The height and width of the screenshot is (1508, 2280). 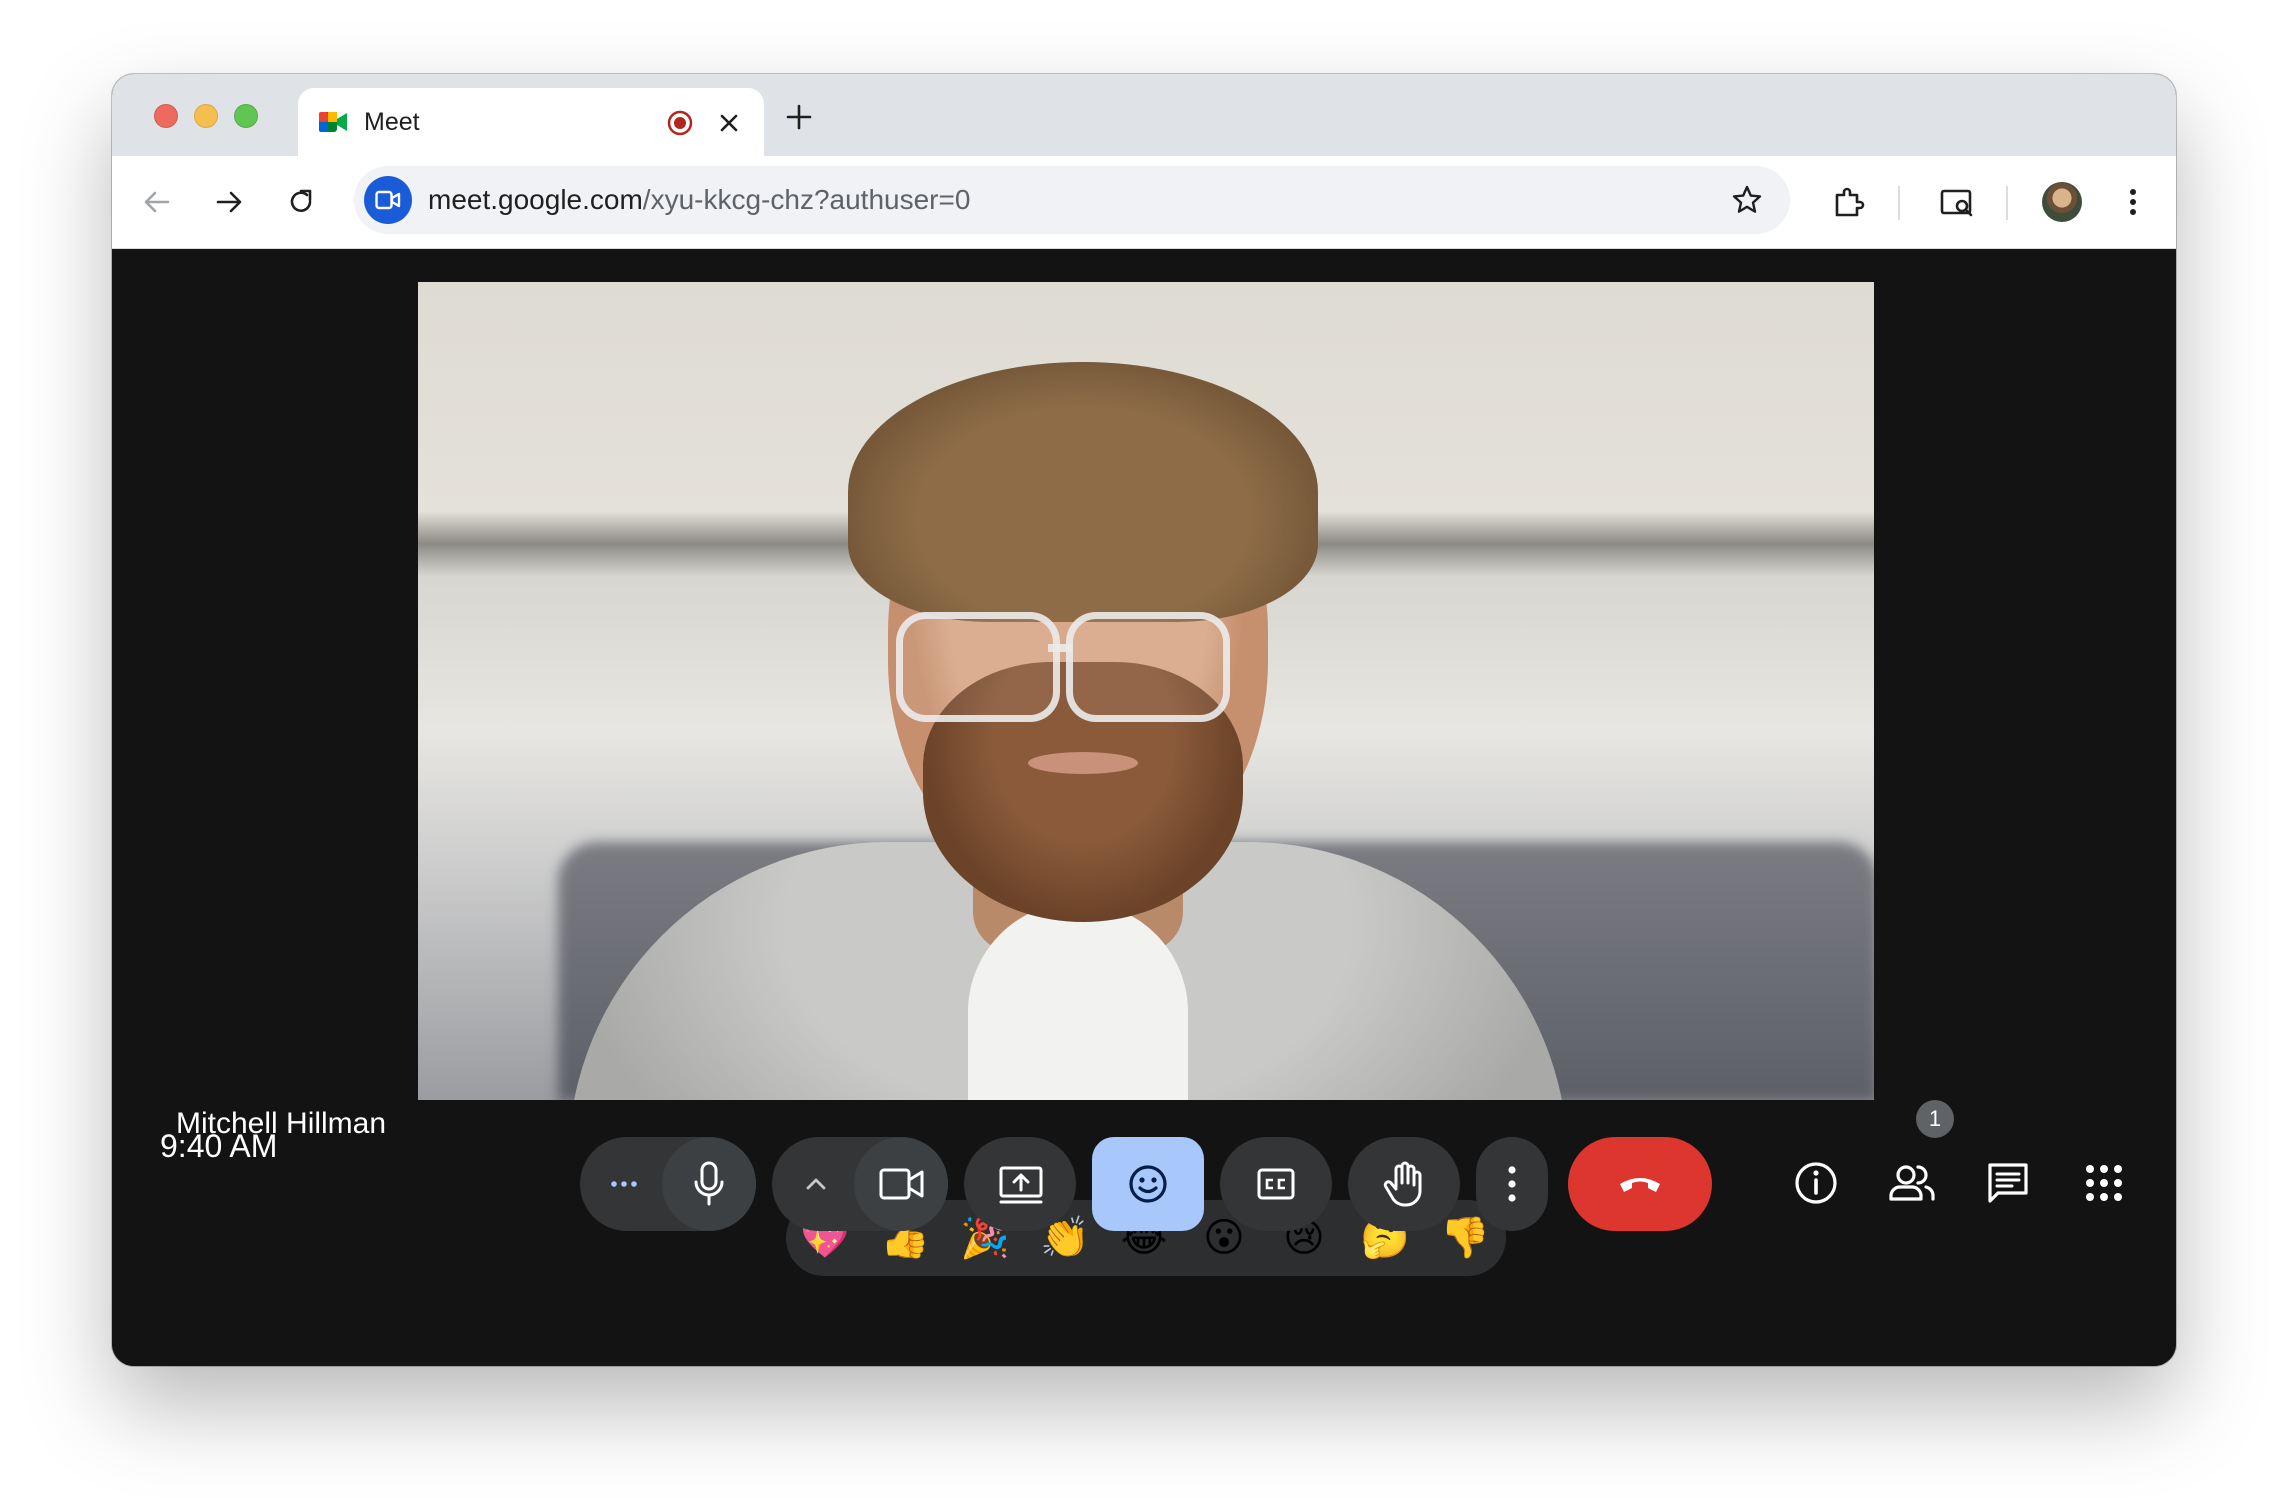 I want to click on microphone-icon, so click(x=709, y=1183).